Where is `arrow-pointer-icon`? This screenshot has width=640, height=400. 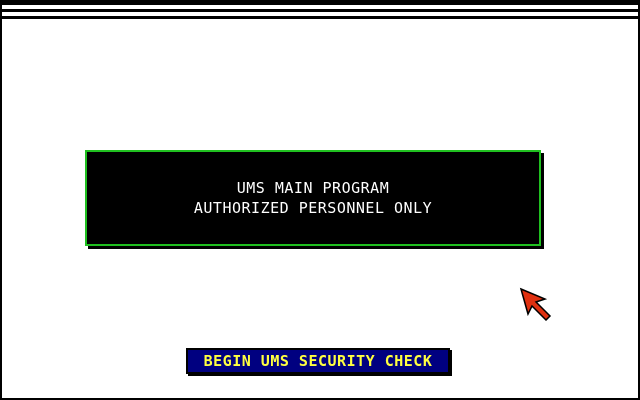
arrow-pointer-icon is located at coordinates (535, 304).